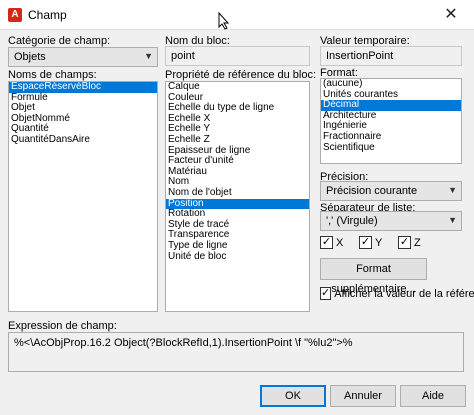 The width and height of the screenshot is (474, 415). What do you see at coordinates (391, 56) in the screenshot?
I see `temp-value-field: InsertionPoint` at bounding box center [391, 56].